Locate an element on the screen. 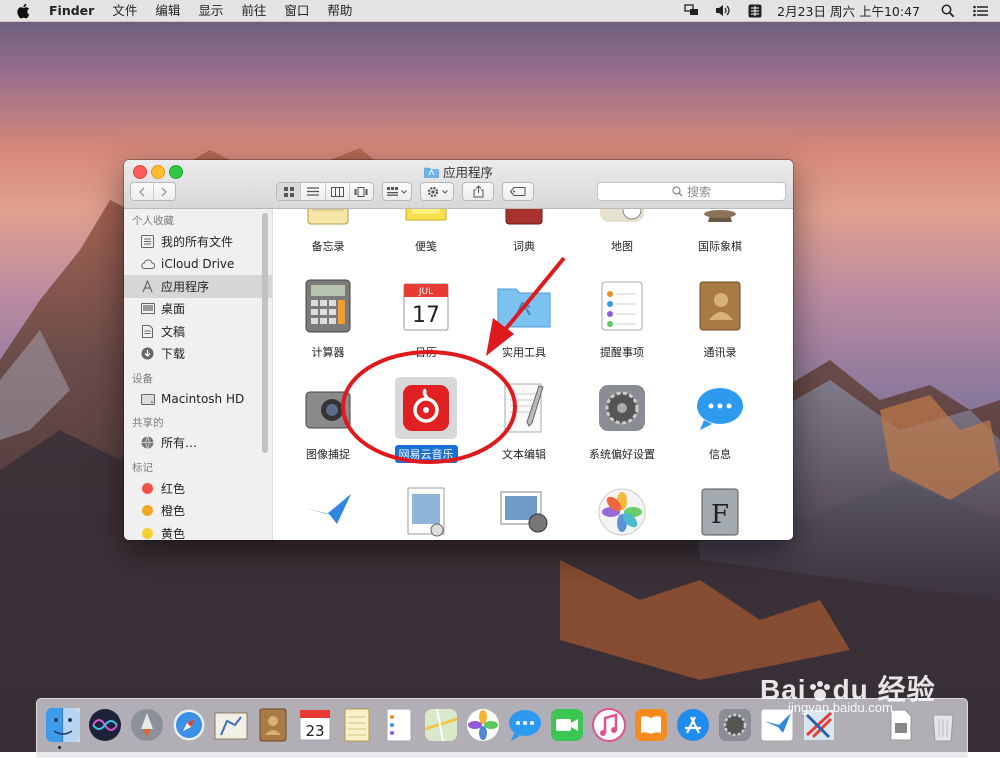  app-item: 信息 is located at coordinates (720, 427).